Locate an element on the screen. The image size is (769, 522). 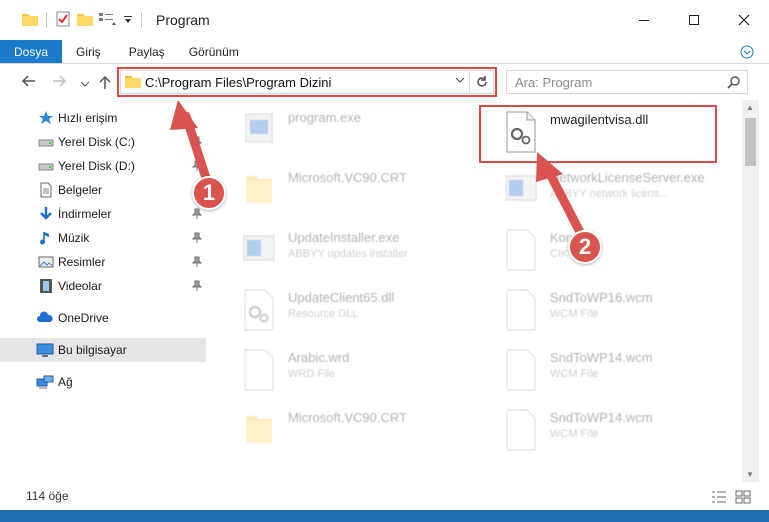
arrow-to-dll-file is located at coordinates (561, 196).